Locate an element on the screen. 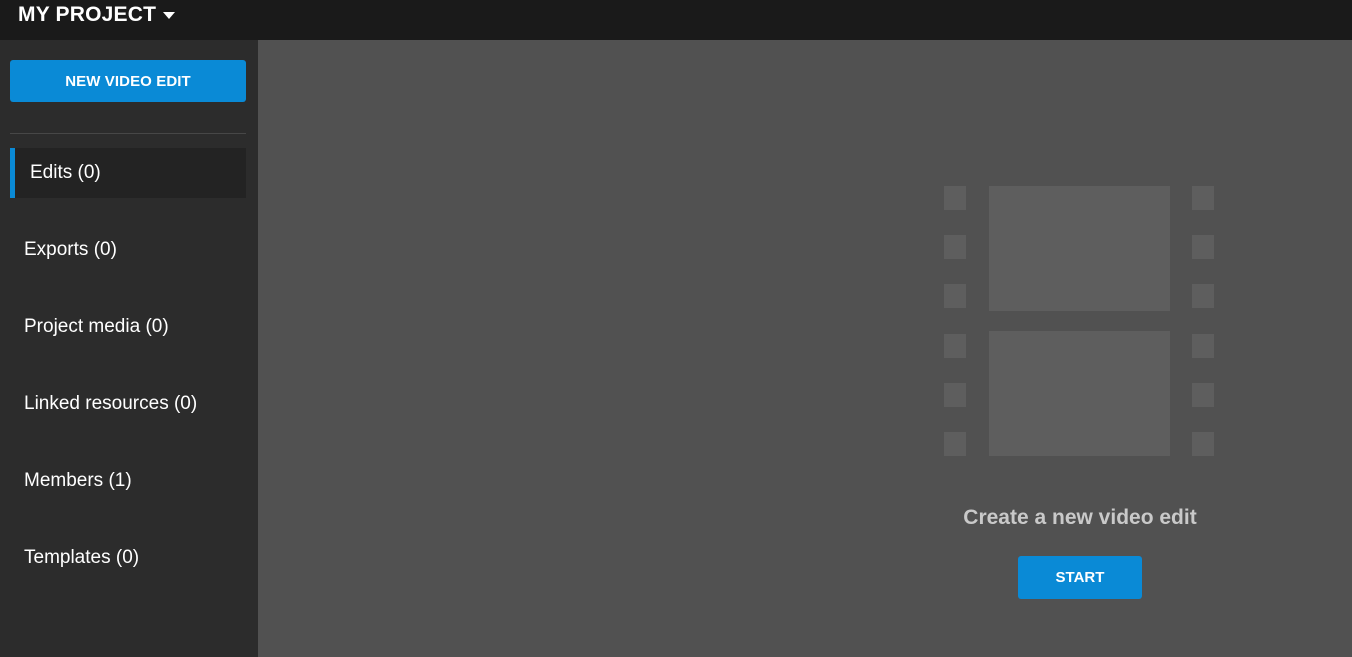  sidebar-item-linked-resources: Linked resources (0) is located at coordinates (128, 404).